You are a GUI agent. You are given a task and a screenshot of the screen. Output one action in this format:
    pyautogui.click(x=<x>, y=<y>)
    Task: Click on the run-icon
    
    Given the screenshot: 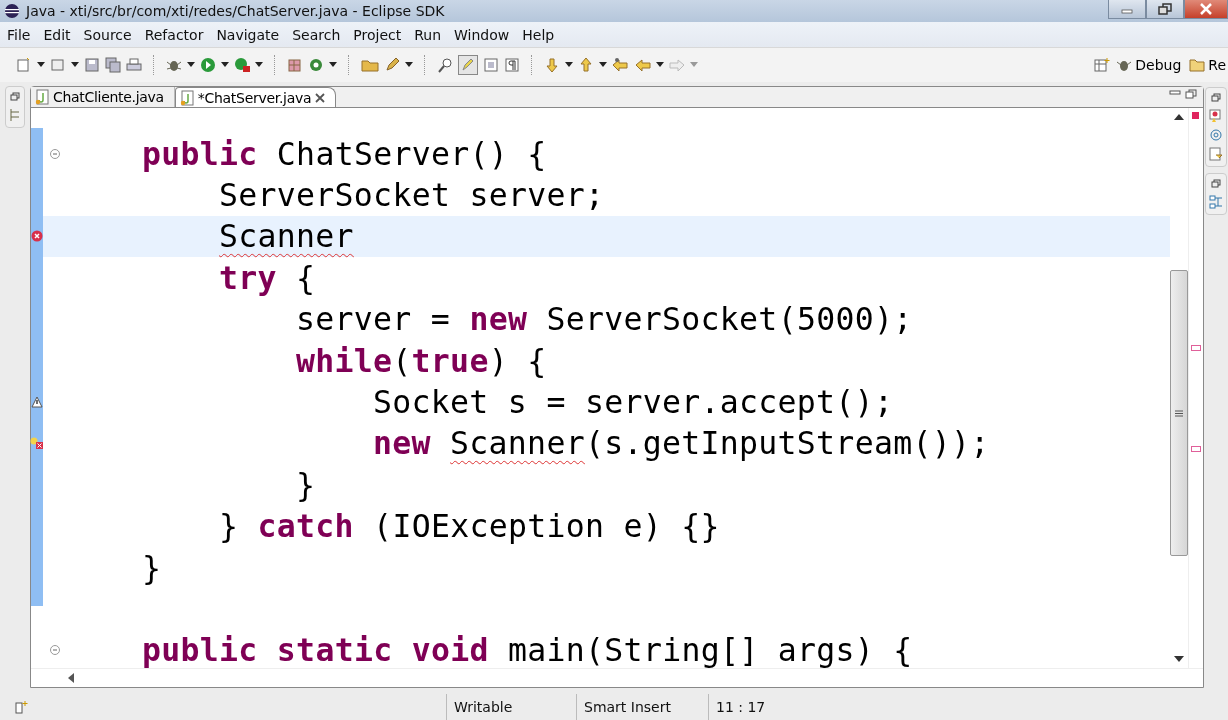 What is the action you would take?
    pyautogui.click(x=208, y=65)
    